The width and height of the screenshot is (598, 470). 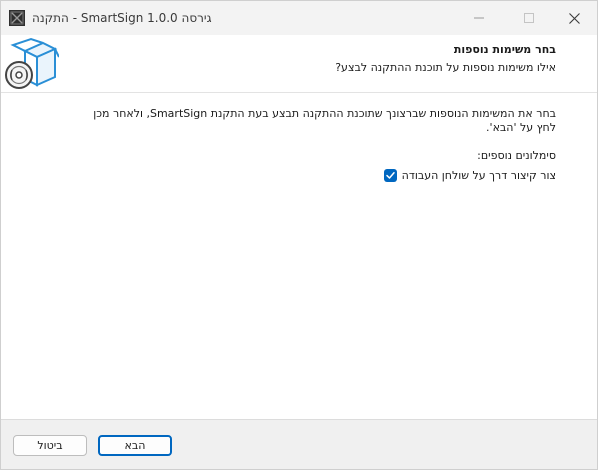 What do you see at coordinates (299, 444) in the screenshot?
I see `wizard-footer: ביטול הבא` at bounding box center [299, 444].